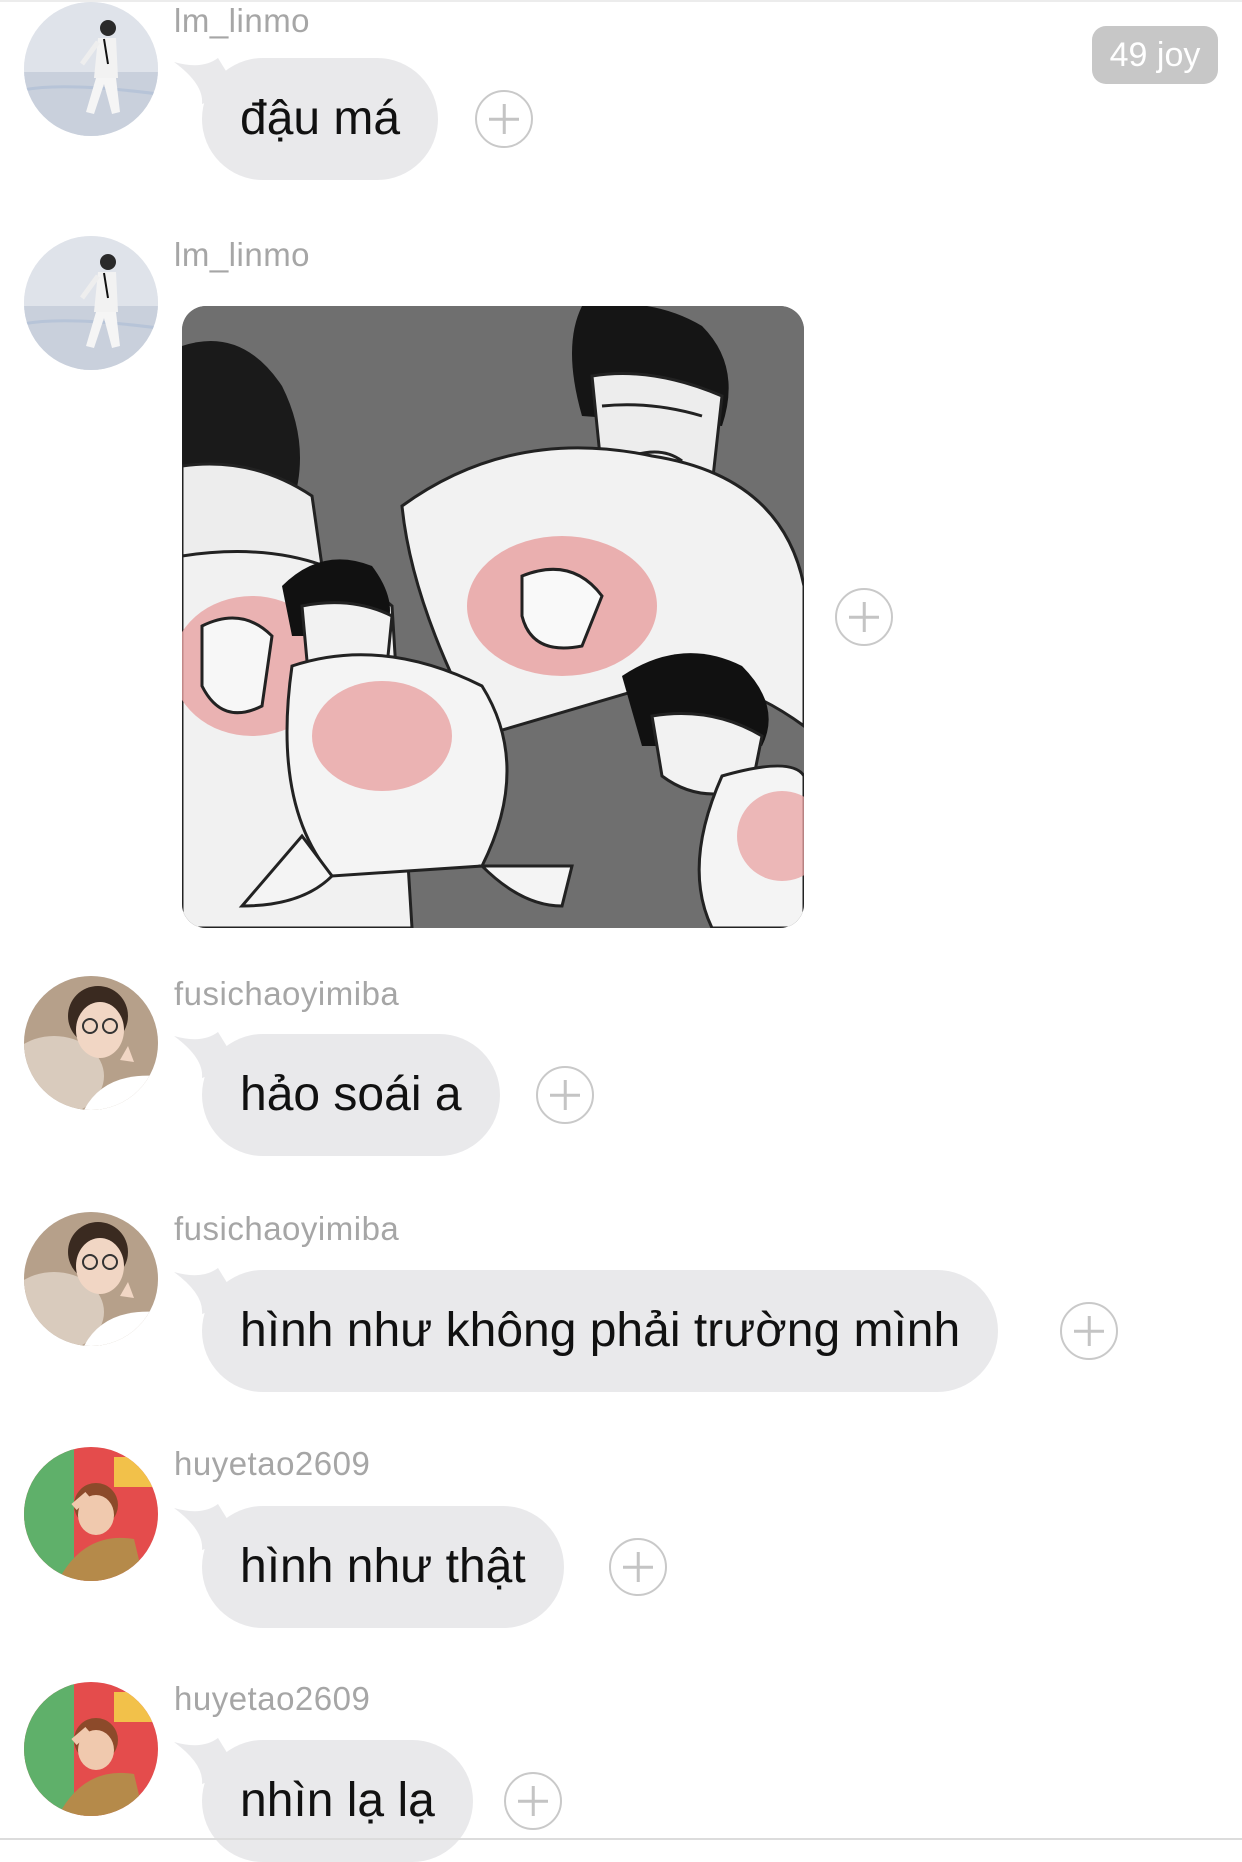 This screenshot has width=1242, height=1862. Describe the element at coordinates (1155, 55) in the screenshot. I see `joy-badge: 49 joy` at that location.